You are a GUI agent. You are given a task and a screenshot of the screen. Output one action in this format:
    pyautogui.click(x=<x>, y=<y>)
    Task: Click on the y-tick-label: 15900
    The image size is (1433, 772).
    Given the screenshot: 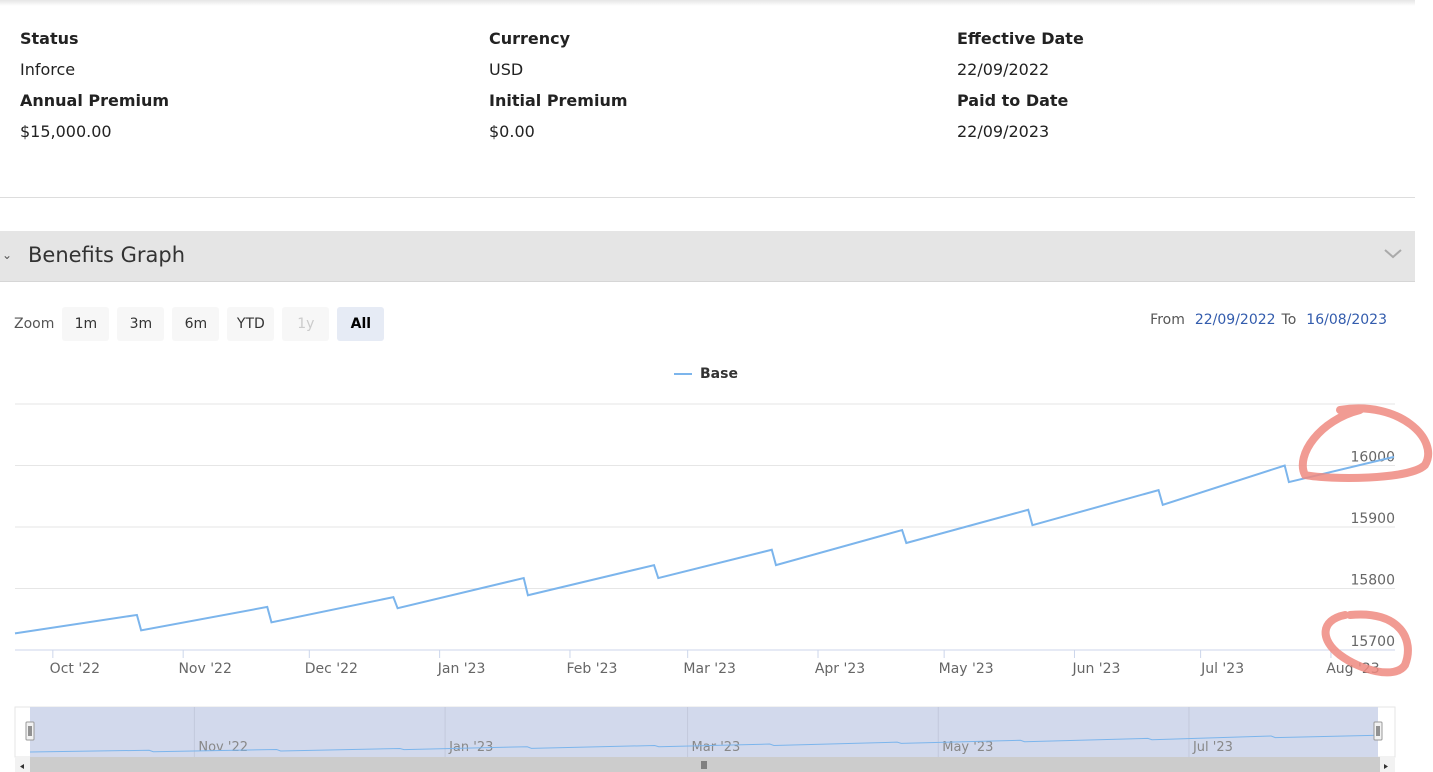 What is the action you would take?
    pyautogui.click(x=1372, y=519)
    